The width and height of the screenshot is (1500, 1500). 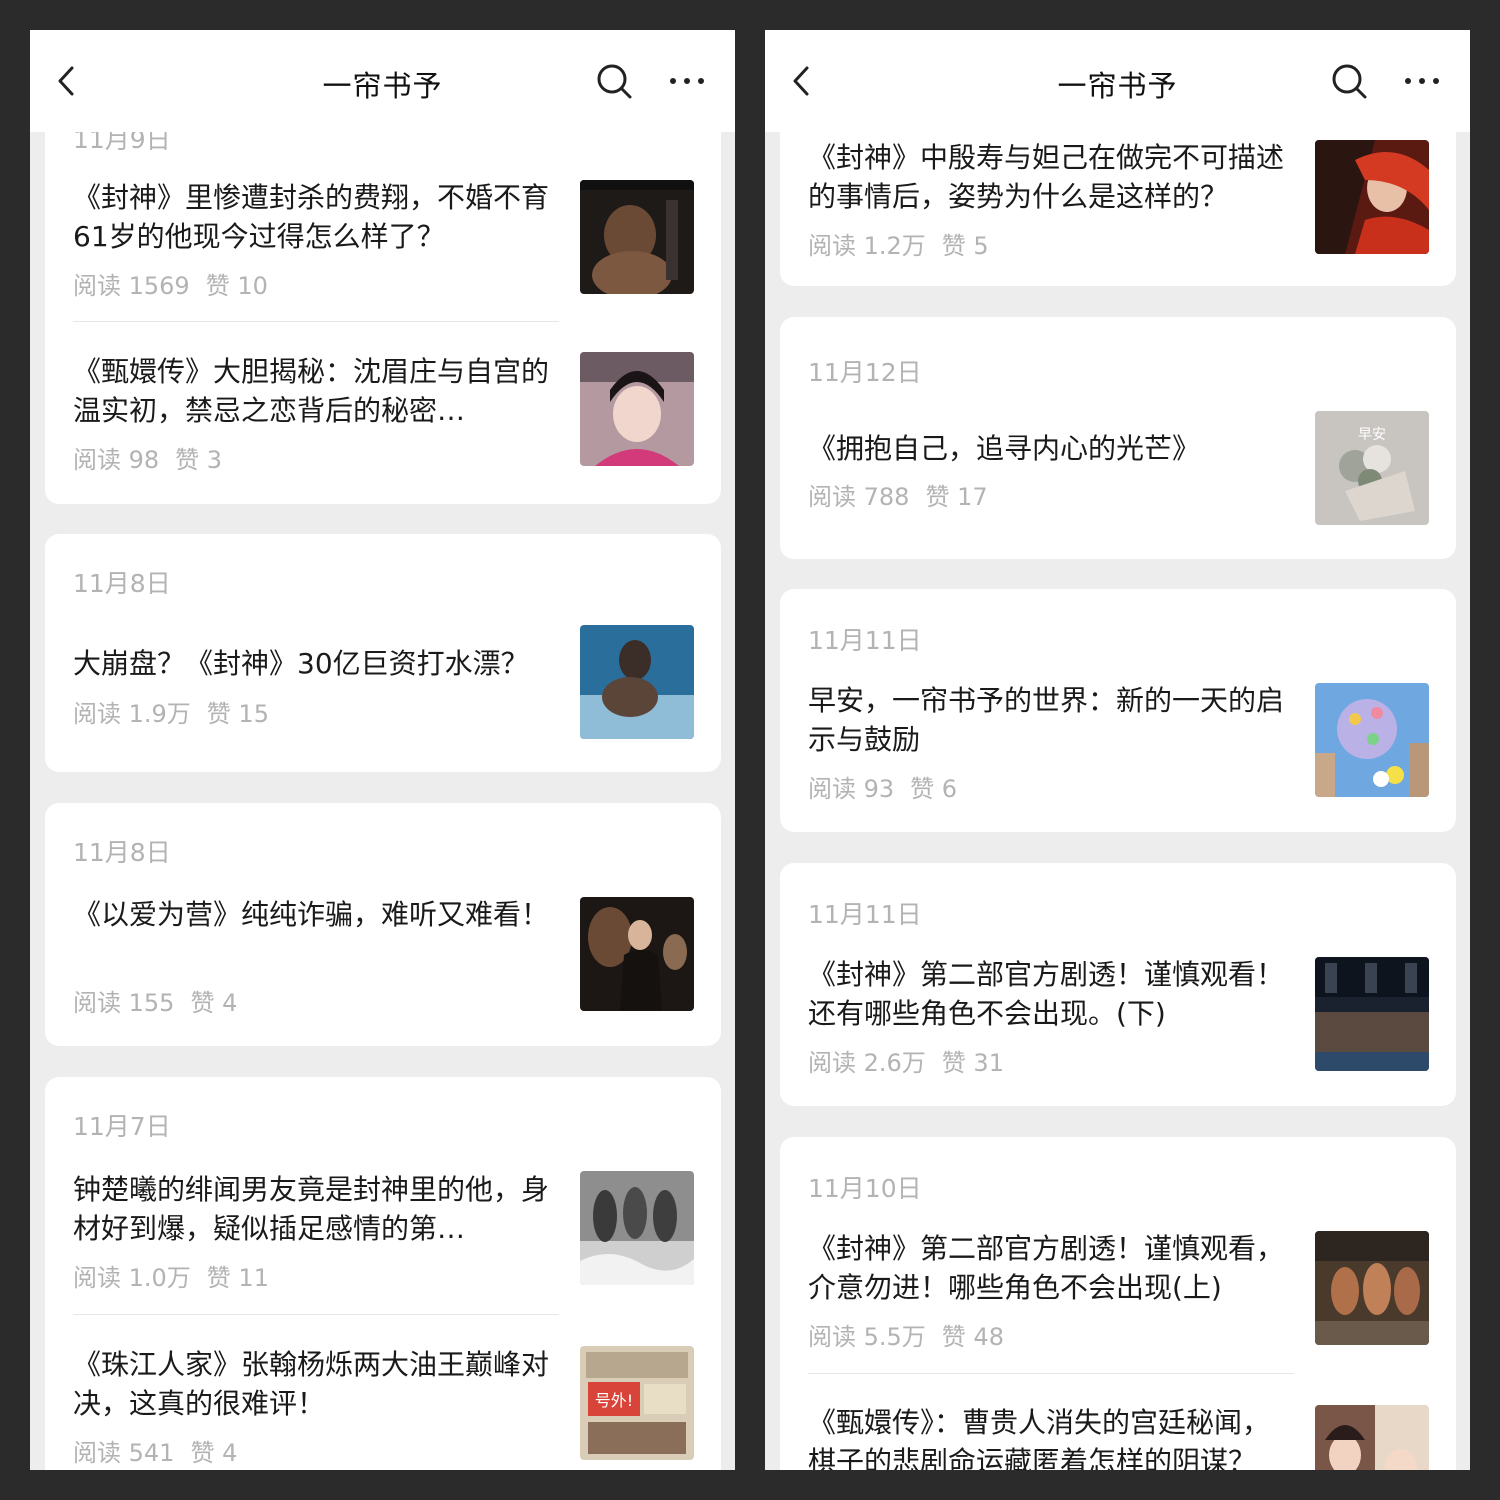 What do you see at coordinates (859, 497) in the screenshot?
I see `read-count: 阅读 788` at bounding box center [859, 497].